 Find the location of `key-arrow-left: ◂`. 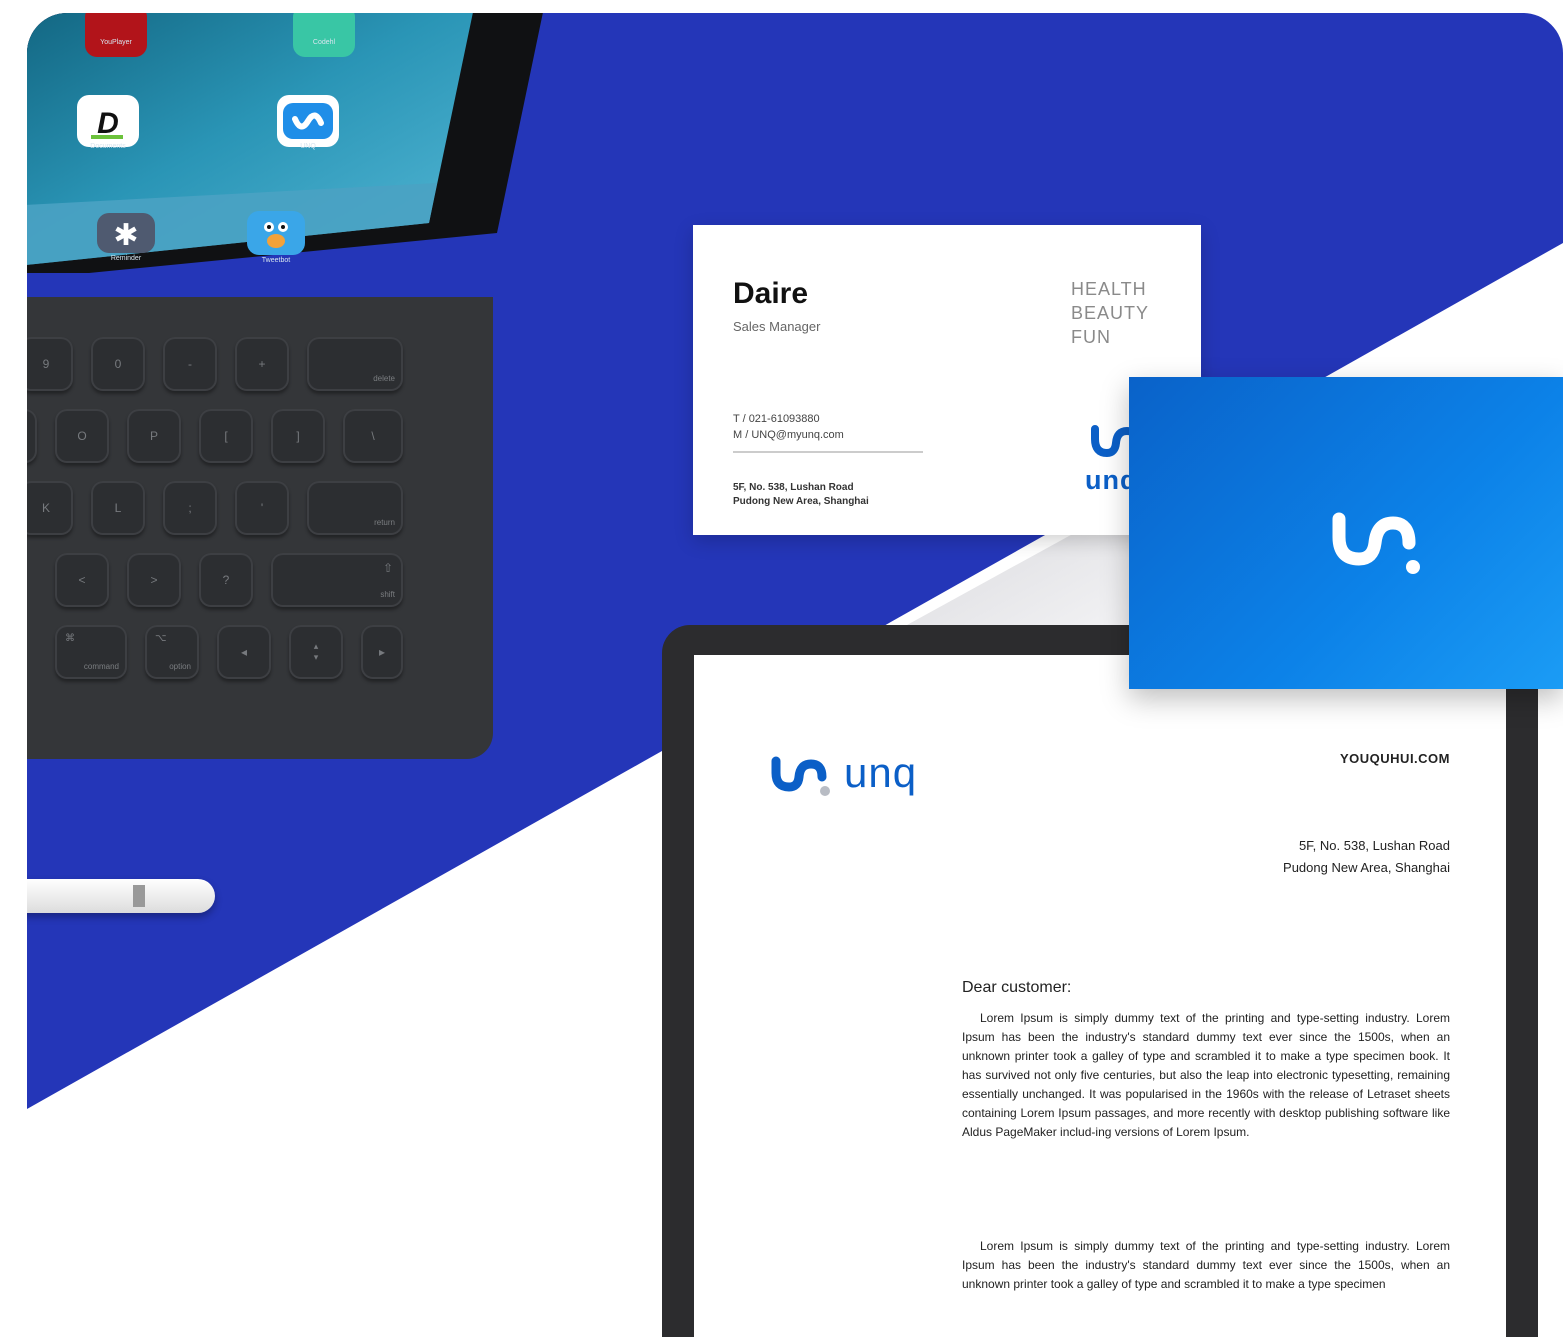

key-arrow-left: ◂ is located at coordinates (244, 652).